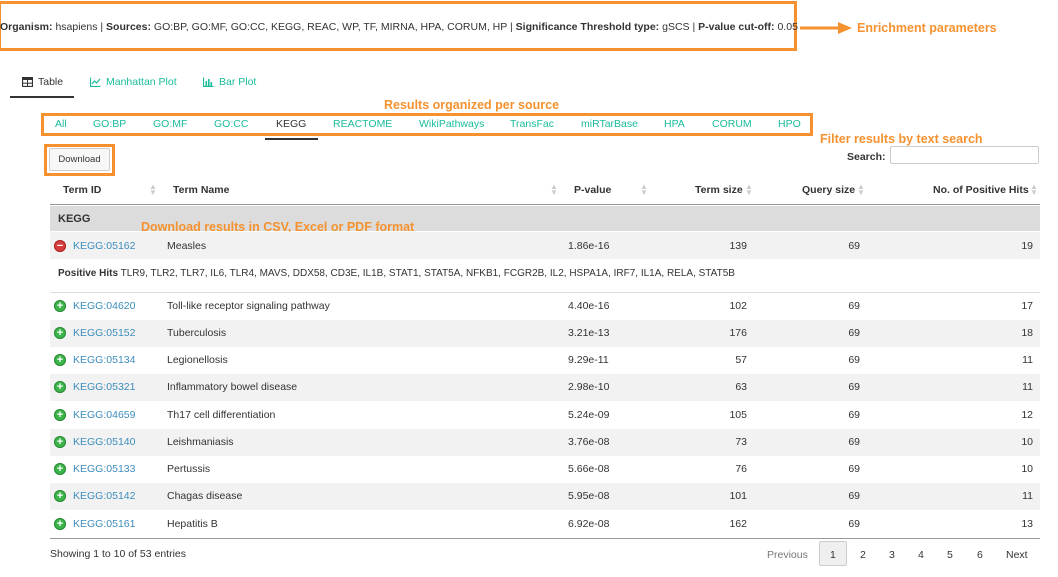  I want to click on filter-search-annotation: Filter results by text search, so click(901, 139).